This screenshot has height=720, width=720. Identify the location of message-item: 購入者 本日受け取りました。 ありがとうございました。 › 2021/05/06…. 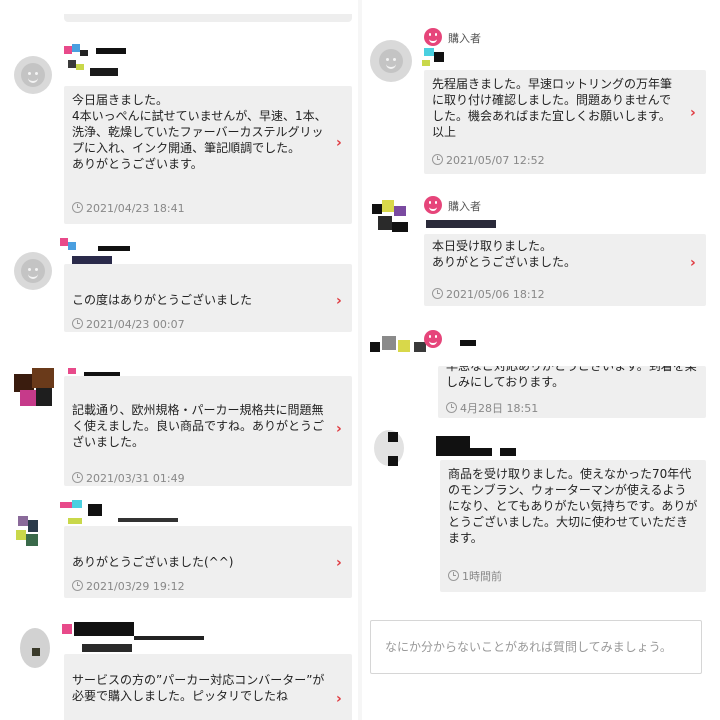
(541, 252).